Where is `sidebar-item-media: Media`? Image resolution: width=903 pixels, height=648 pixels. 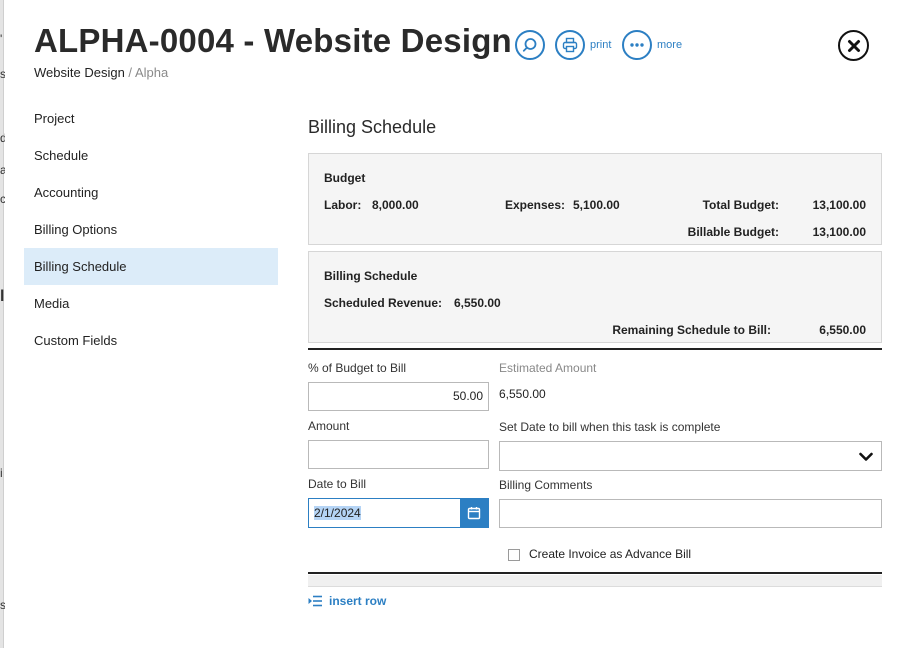
sidebar-item-media: Media is located at coordinates (151, 303).